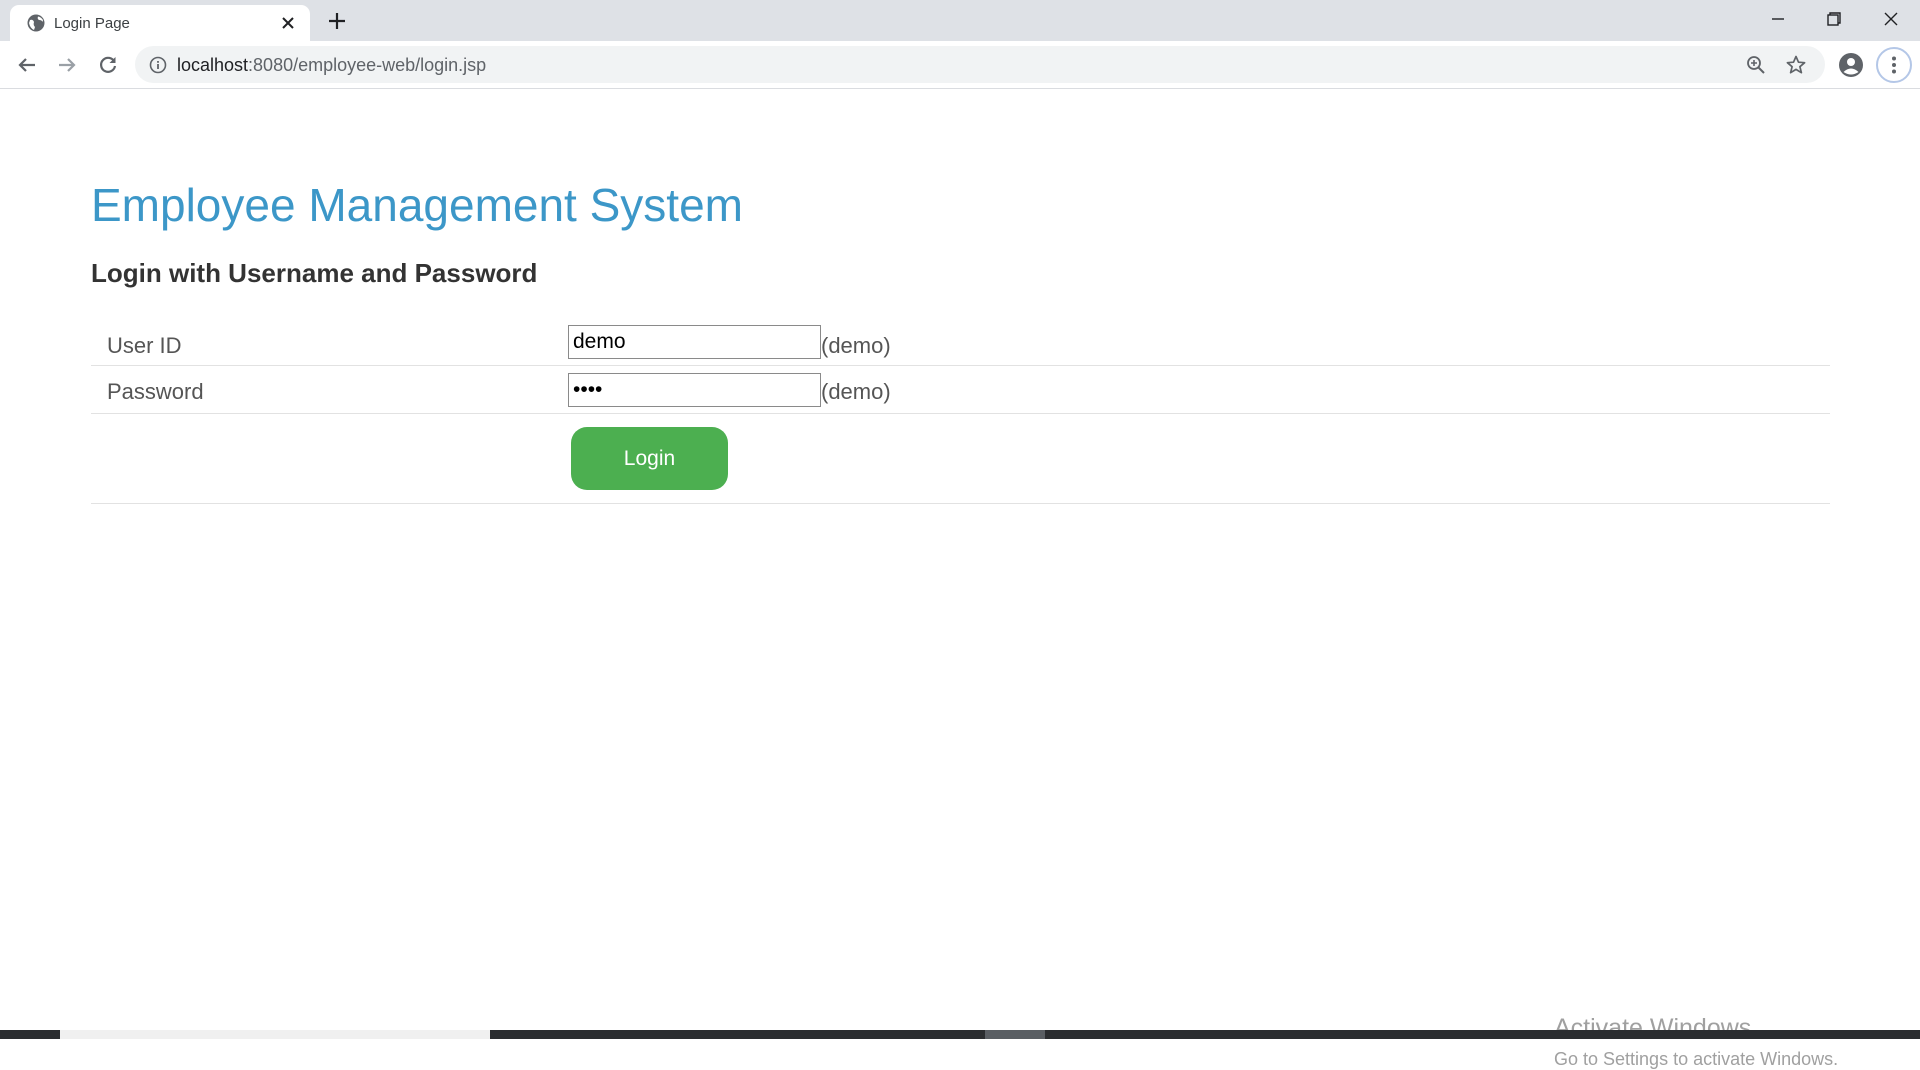 The width and height of the screenshot is (1920, 1070). Describe the element at coordinates (1015, 1034) in the screenshot. I see `taskbar-app-item` at that location.